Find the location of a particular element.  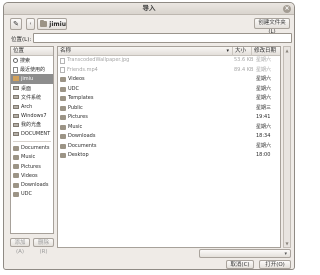

file-name: Desktop is located at coordinates (78, 155).